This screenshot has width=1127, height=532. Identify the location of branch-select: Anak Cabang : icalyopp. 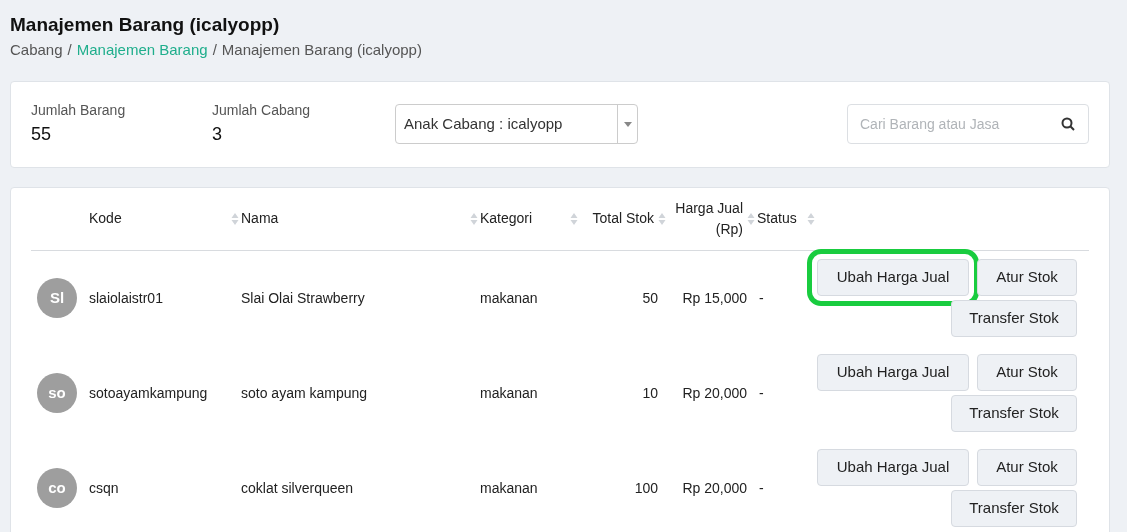
(516, 124).